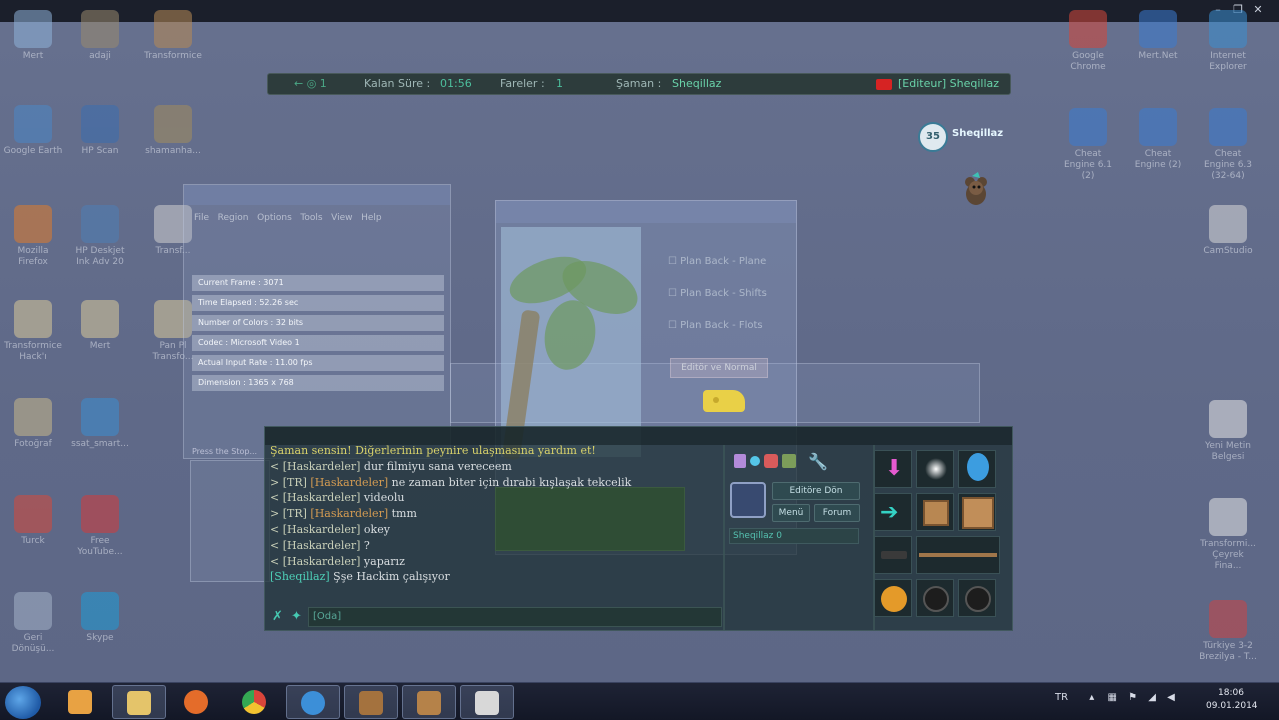  Describe the element at coordinates (740, 461) in the screenshot. I see `crown-icon` at that location.